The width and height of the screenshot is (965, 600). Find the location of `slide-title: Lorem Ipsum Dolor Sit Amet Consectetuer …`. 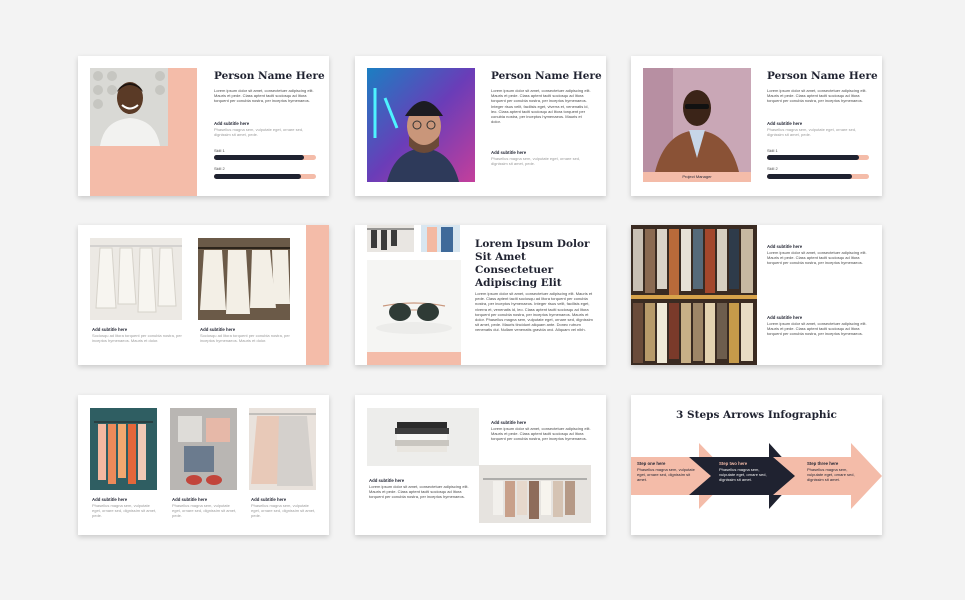

slide-title: Lorem Ipsum Dolor Sit Amet Consectetuer … is located at coordinates (532, 263).